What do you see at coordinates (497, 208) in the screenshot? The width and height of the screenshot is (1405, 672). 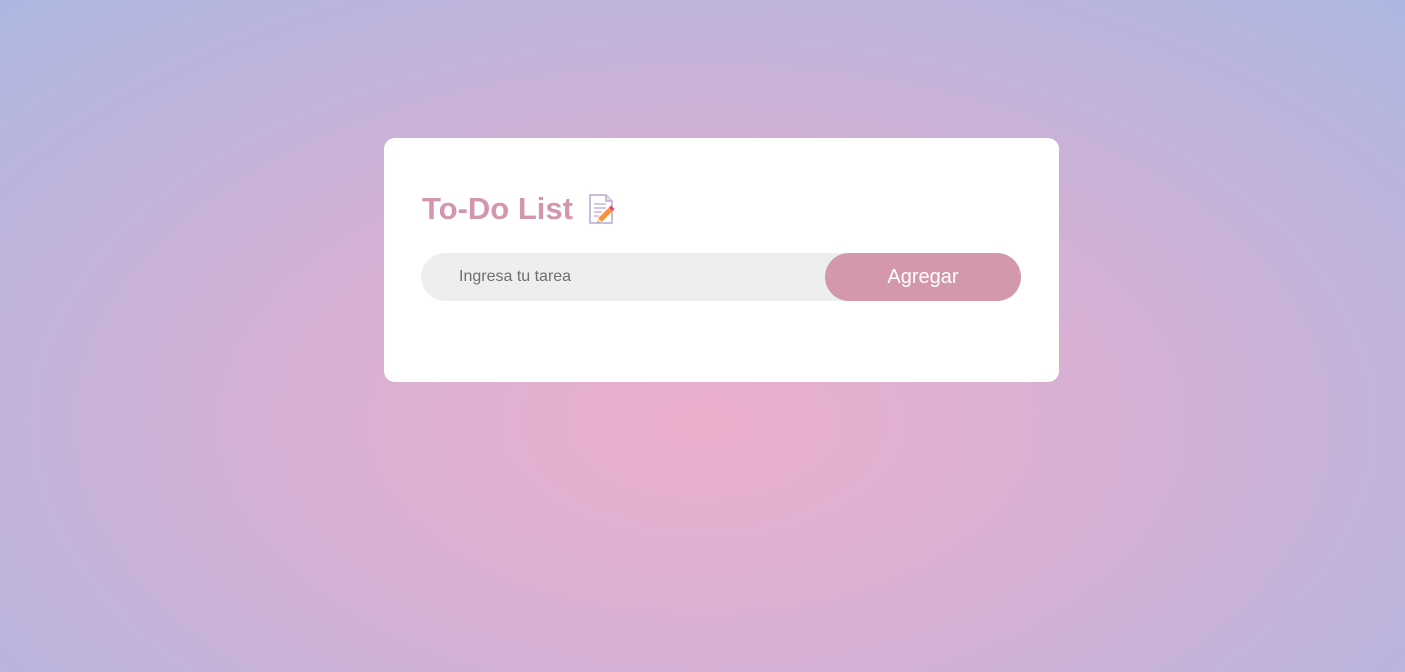 I see `app-title: To-Do List` at bounding box center [497, 208].